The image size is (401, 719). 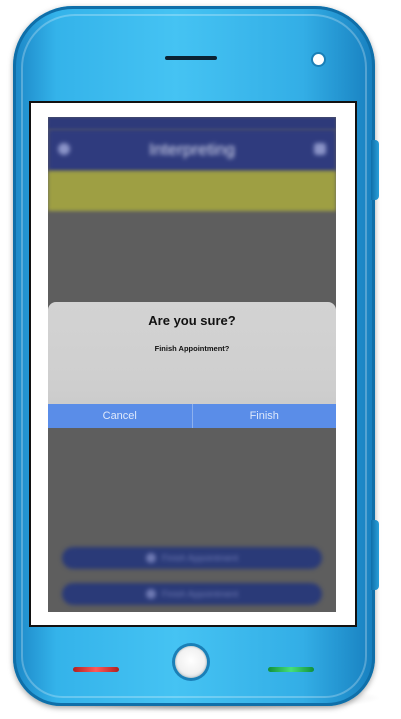 I want to click on finish-button: Finish, so click(x=265, y=416).